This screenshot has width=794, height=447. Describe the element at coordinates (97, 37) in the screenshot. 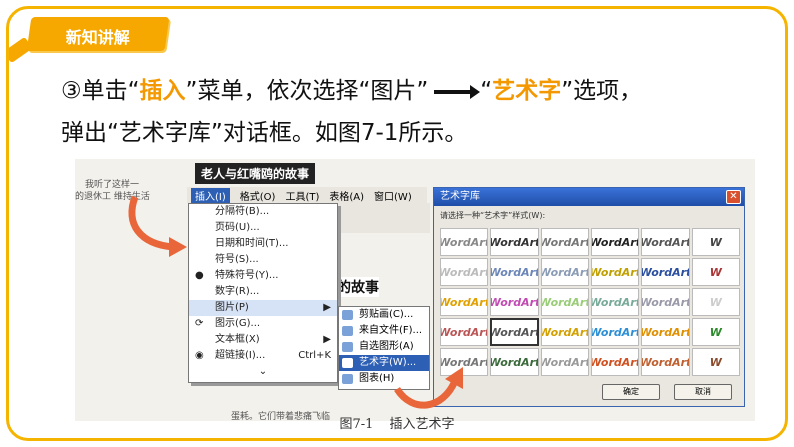

I see `badge-label: 新知讲解` at that location.